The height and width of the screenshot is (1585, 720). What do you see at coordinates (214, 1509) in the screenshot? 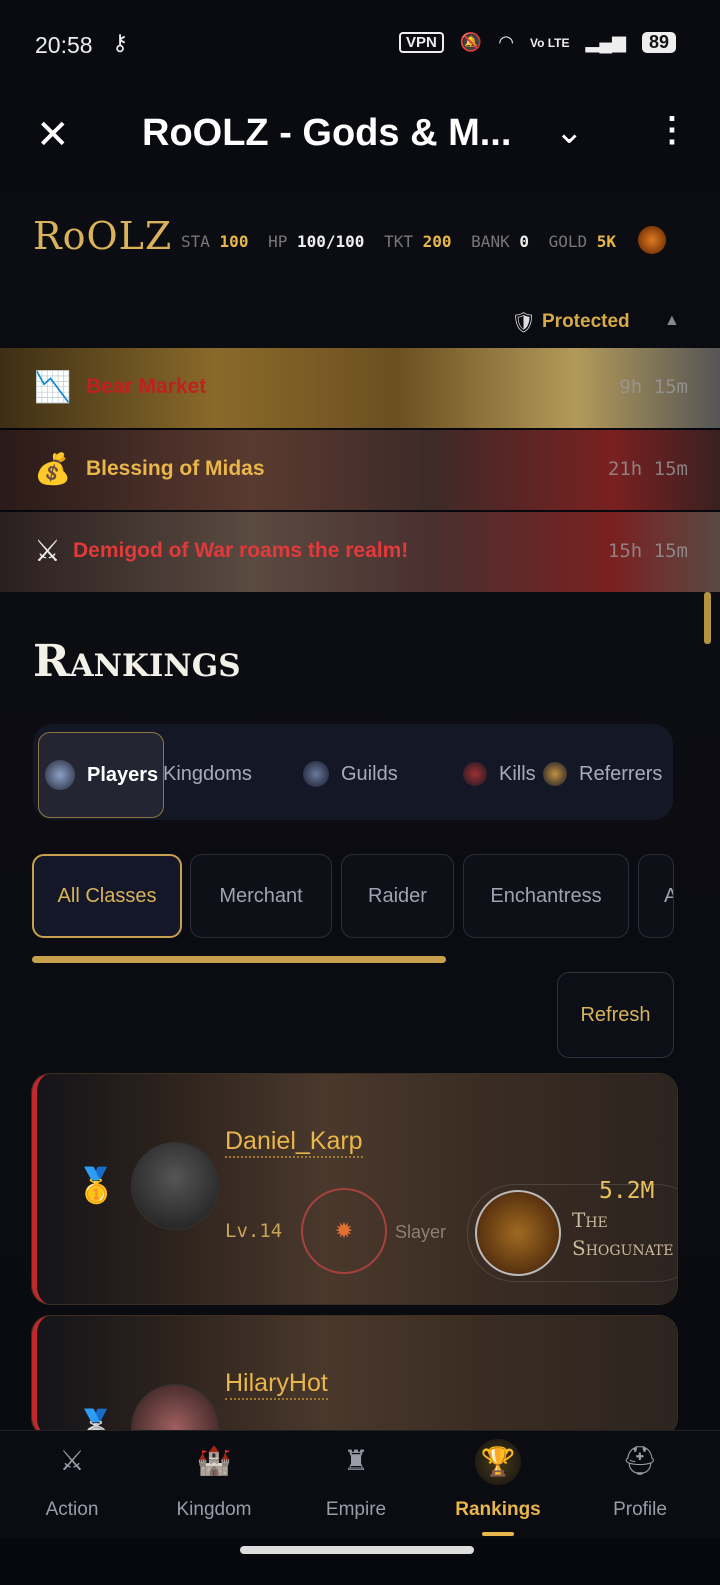
I see `nav-label: Kingdom` at bounding box center [214, 1509].